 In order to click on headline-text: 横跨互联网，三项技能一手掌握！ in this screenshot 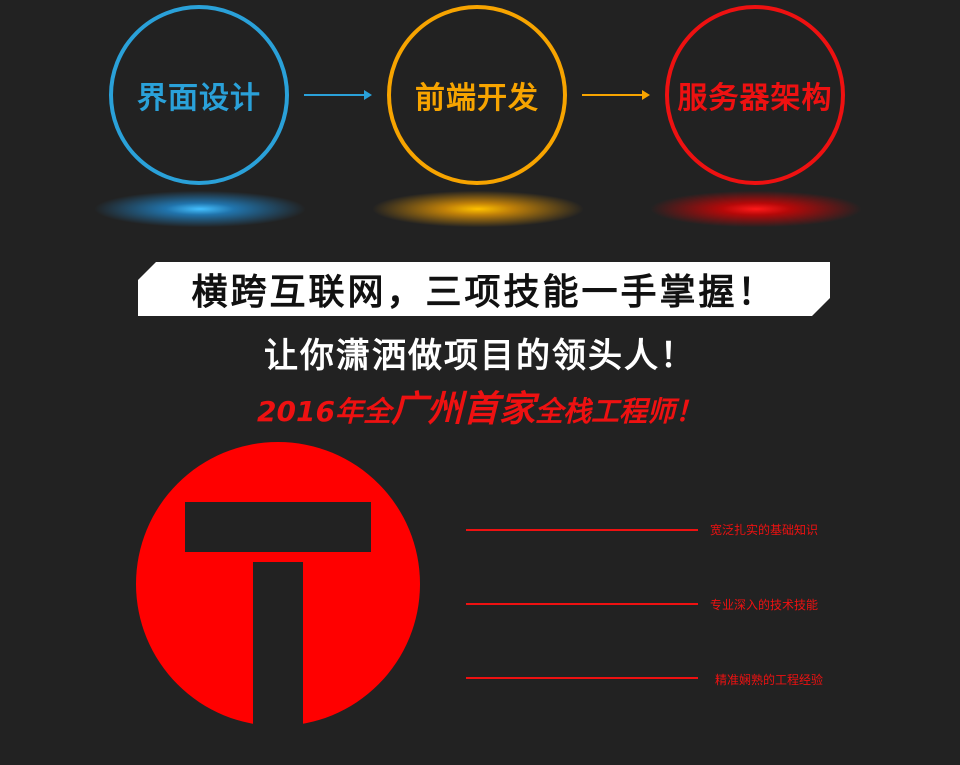, I will do `click(484, 292)`.